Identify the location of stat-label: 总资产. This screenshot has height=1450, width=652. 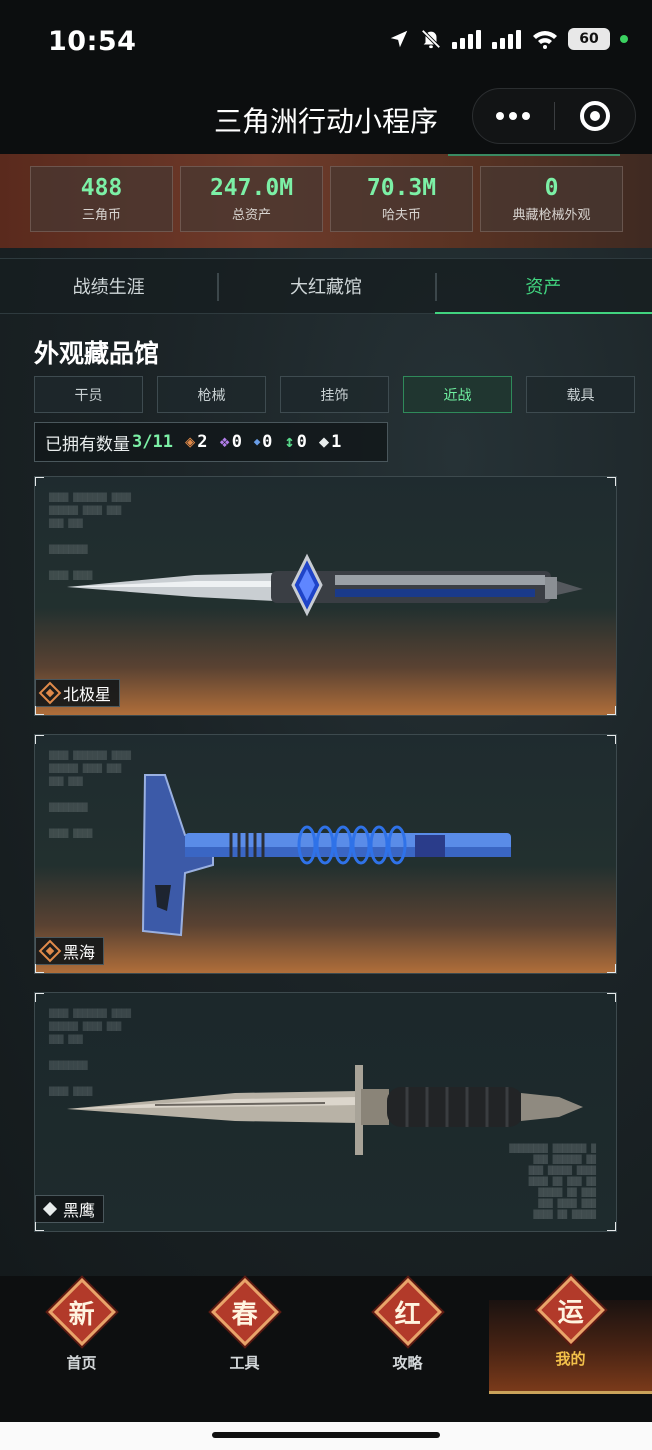
(251, 215).